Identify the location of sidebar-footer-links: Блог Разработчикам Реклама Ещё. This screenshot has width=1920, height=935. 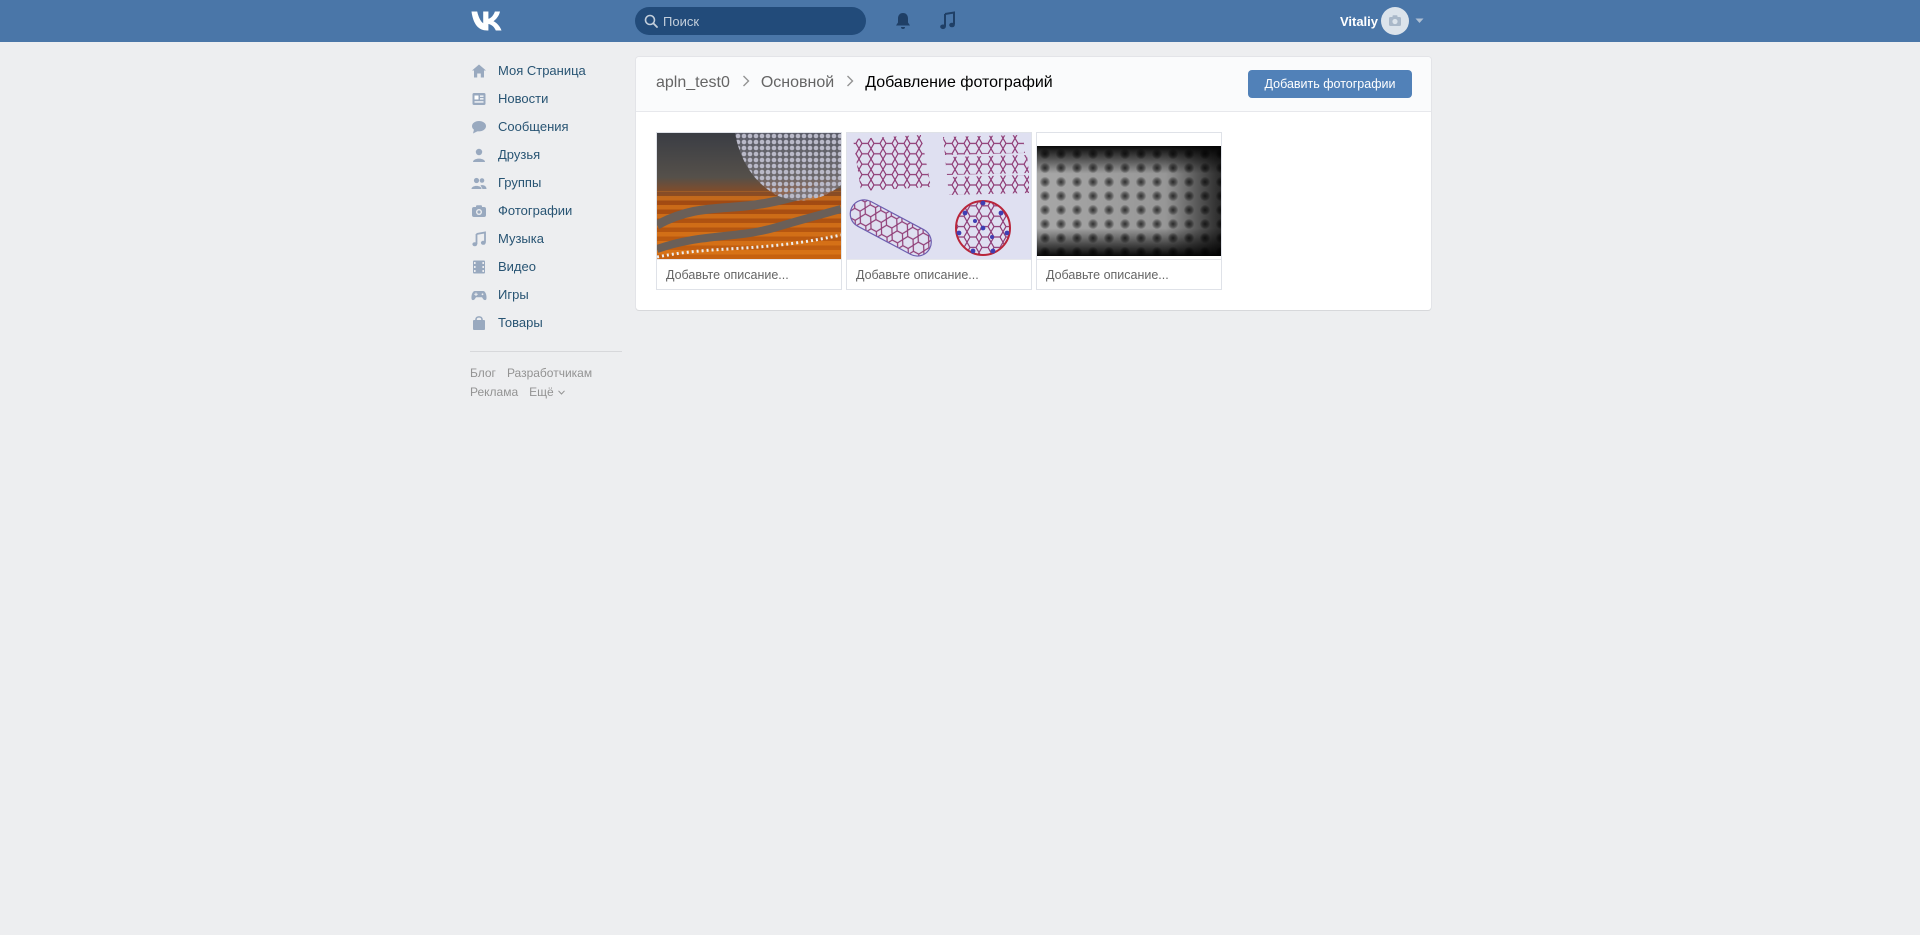
(546, 383).